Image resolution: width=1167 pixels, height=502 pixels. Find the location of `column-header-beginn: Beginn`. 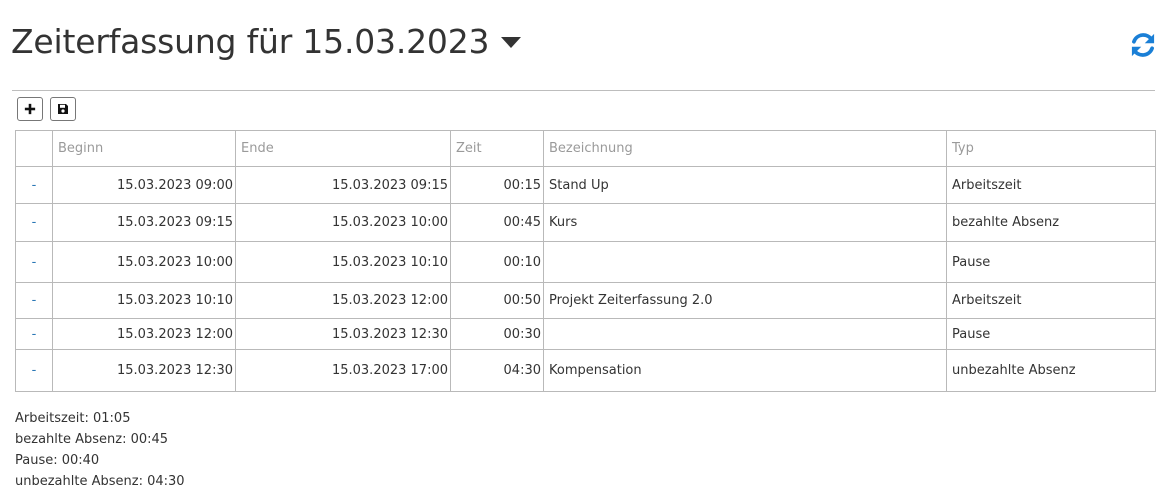

column-header-beginn: Beginn is located at coordinates (144, 148).